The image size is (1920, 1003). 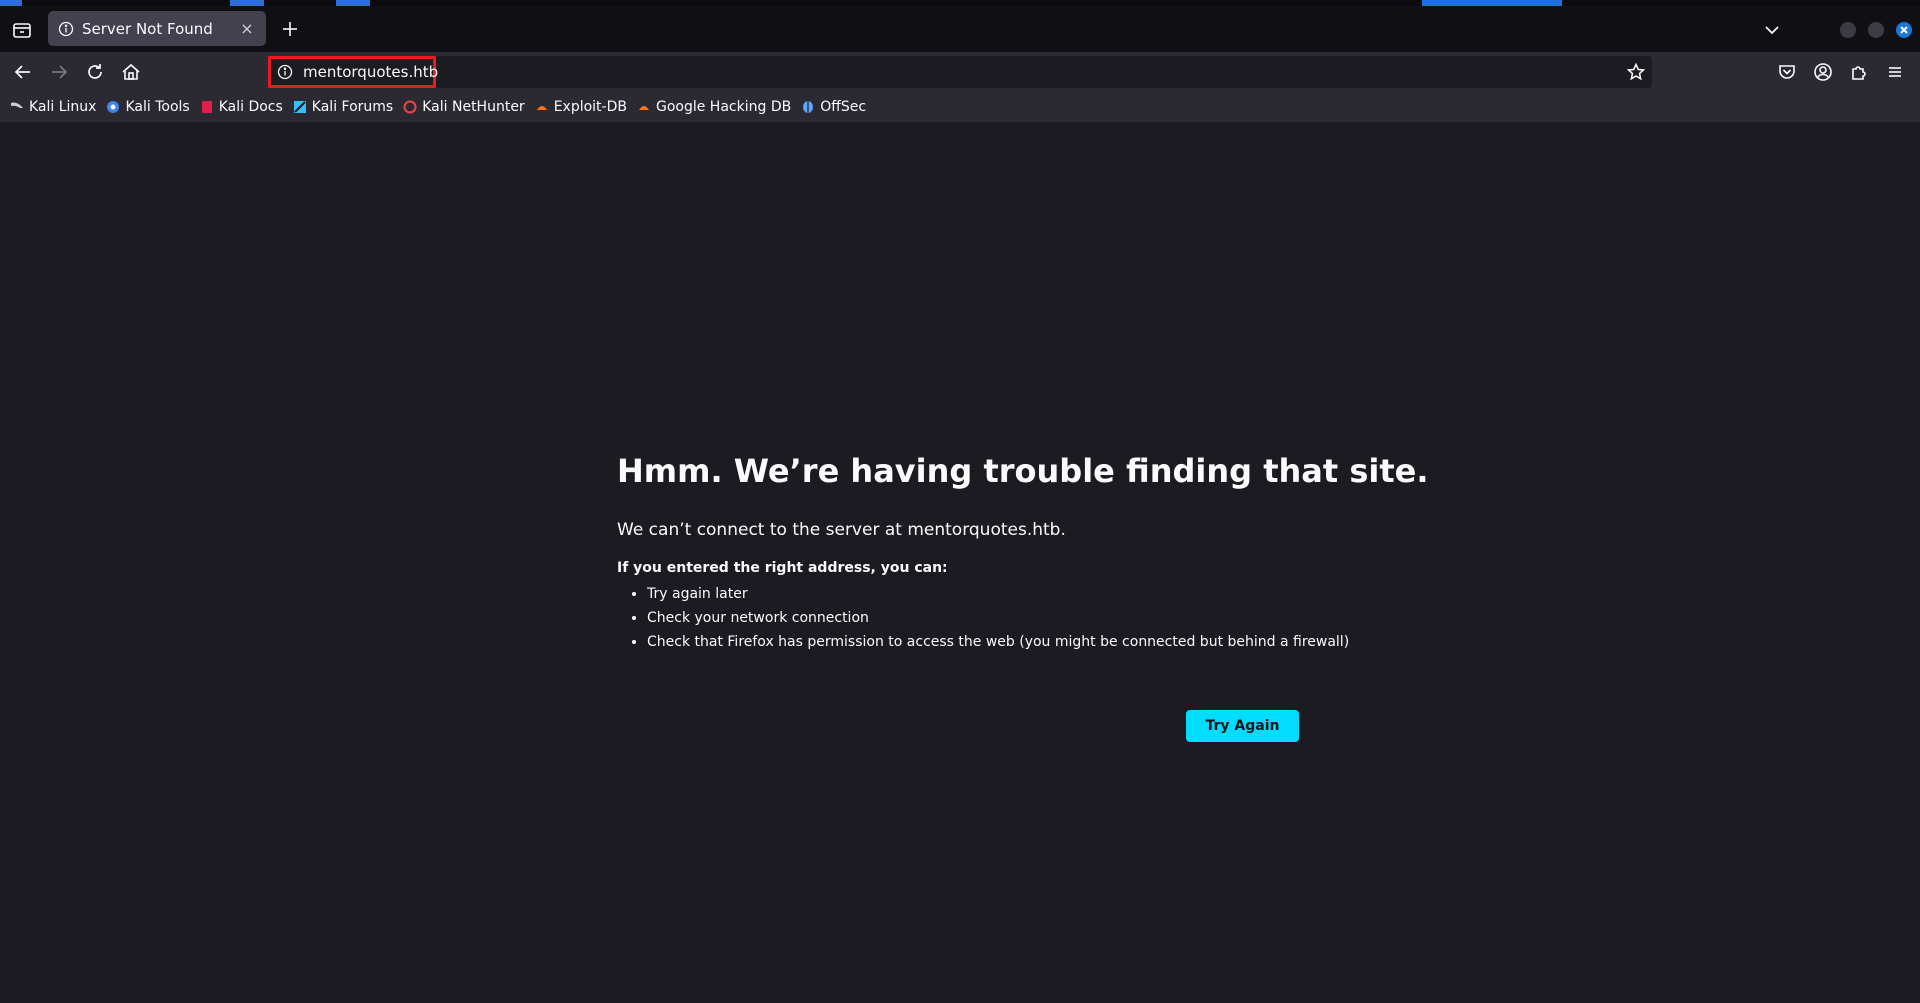 What do you see at coordinates (247, 28) in the screenshot?
I see `close-tab-icon: ×` at bounding box center [247, 28].